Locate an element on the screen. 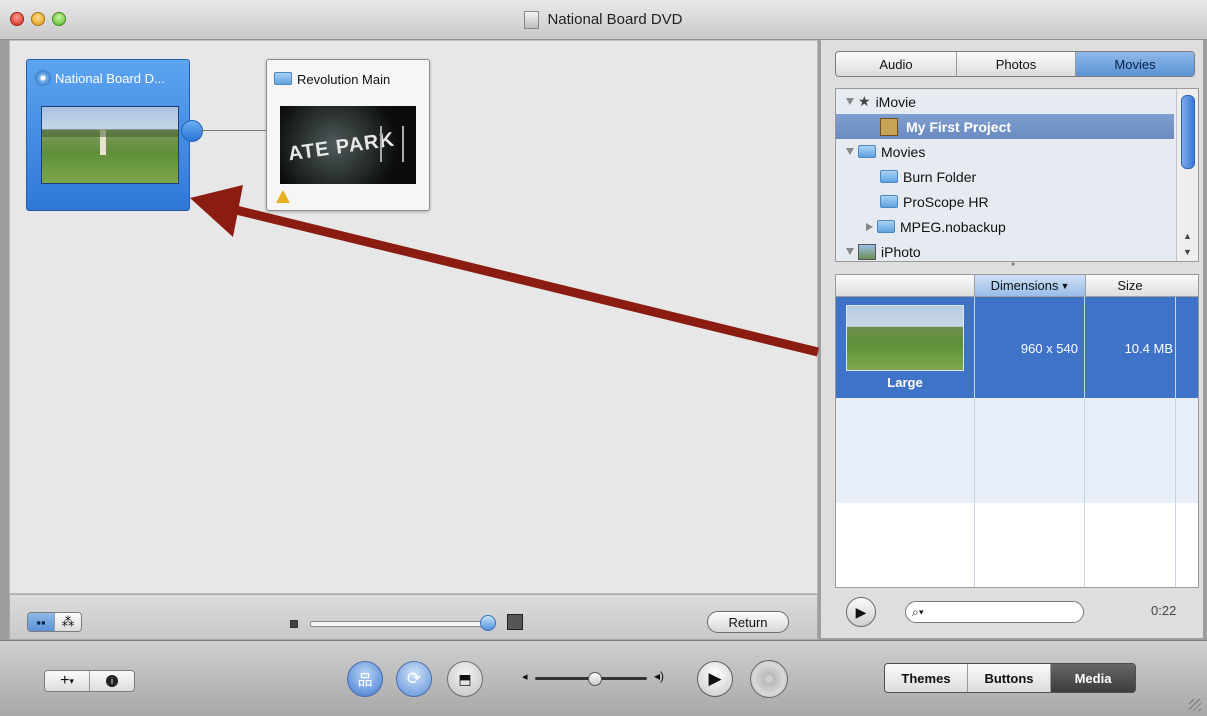  annotation-arrow is located at coordinates (505, 271).